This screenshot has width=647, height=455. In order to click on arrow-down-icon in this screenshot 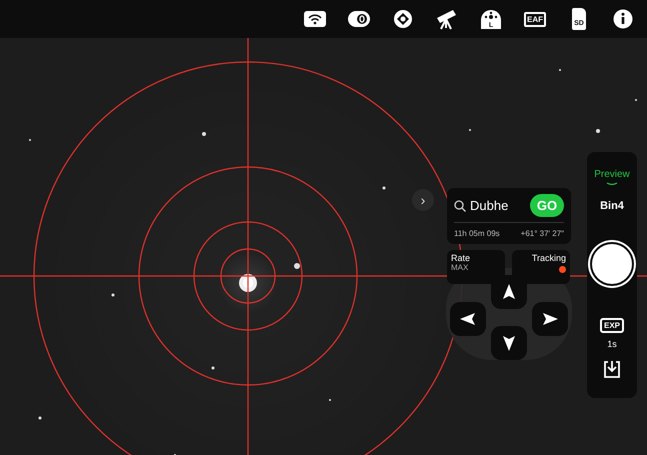, I will do `click(509, 343)`.